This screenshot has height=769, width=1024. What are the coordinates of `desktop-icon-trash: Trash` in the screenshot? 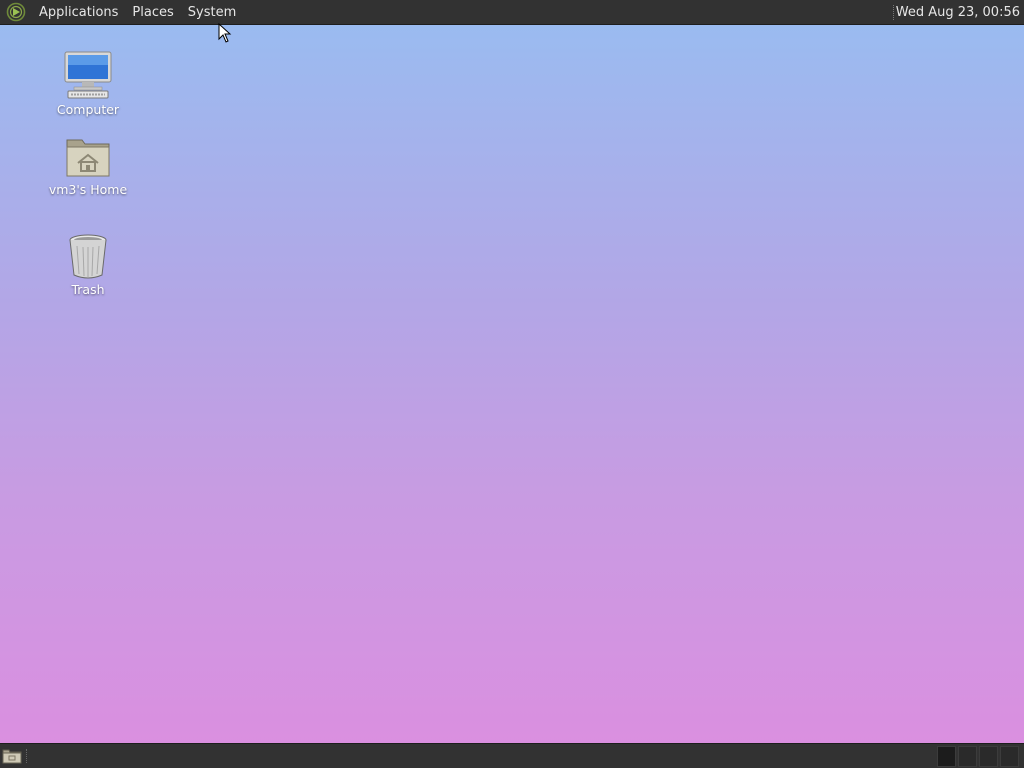 It's located at (88, 260).